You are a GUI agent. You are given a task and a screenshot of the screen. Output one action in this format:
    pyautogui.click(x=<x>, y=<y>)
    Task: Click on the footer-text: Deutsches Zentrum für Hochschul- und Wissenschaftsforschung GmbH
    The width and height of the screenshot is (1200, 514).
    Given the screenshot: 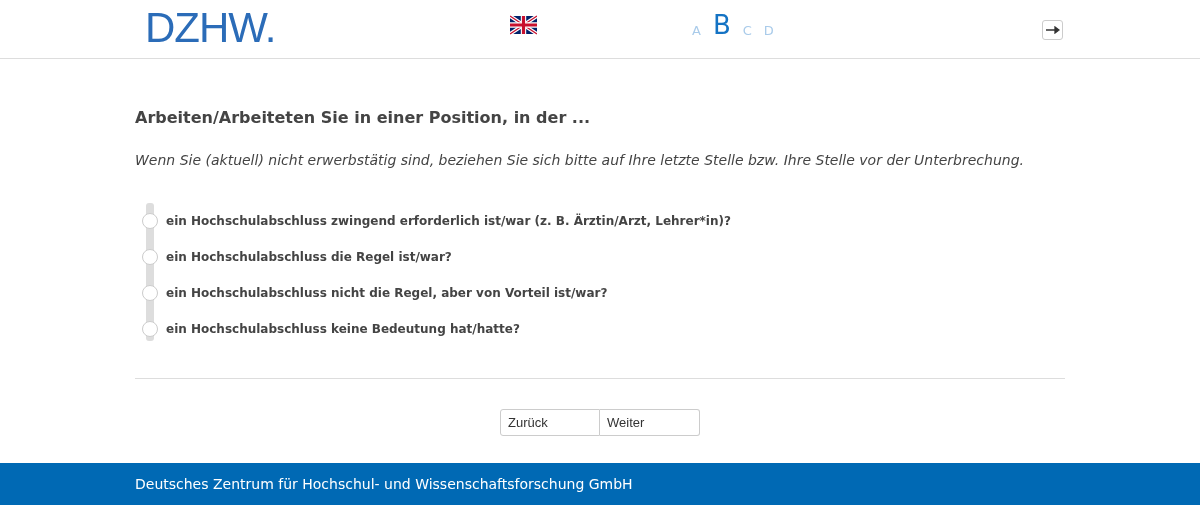 What is the action you would take?
    pyautogui.click(x=384, y=484)
    